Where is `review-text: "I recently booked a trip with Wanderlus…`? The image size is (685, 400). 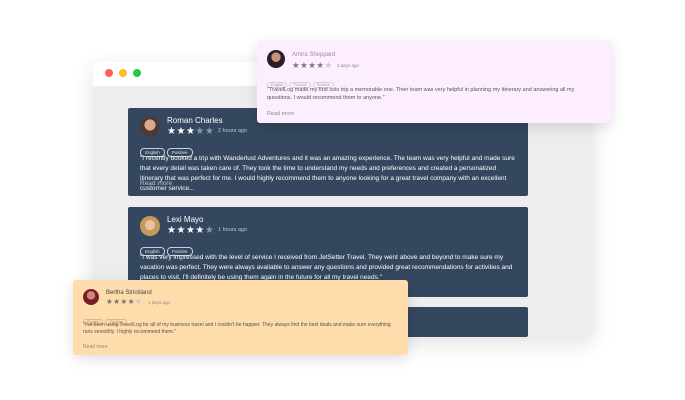
review-text: "I recently booked a trip with Wanderlus… is located at coordinates (327, 173).